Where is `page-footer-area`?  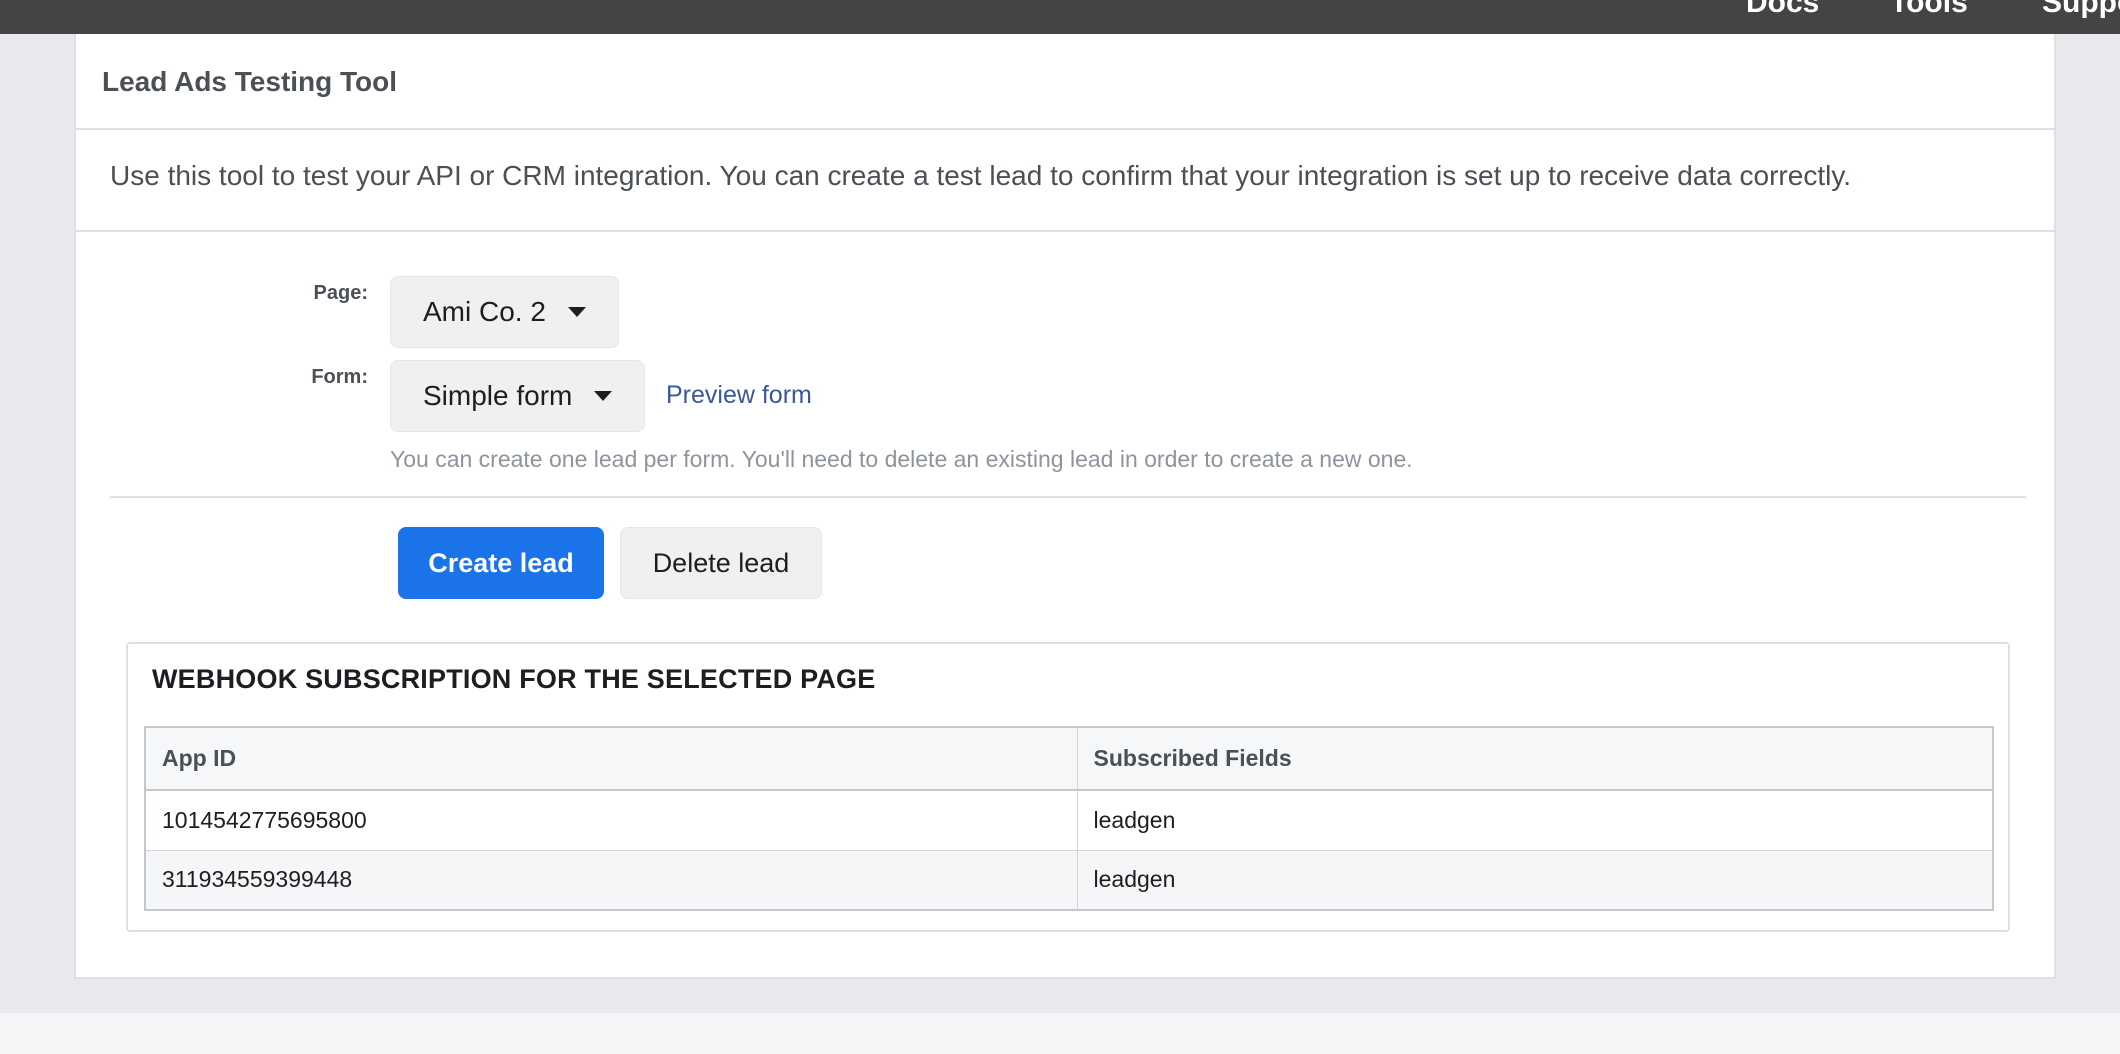 page-footer-area is located at coordinates (1060, 1033).